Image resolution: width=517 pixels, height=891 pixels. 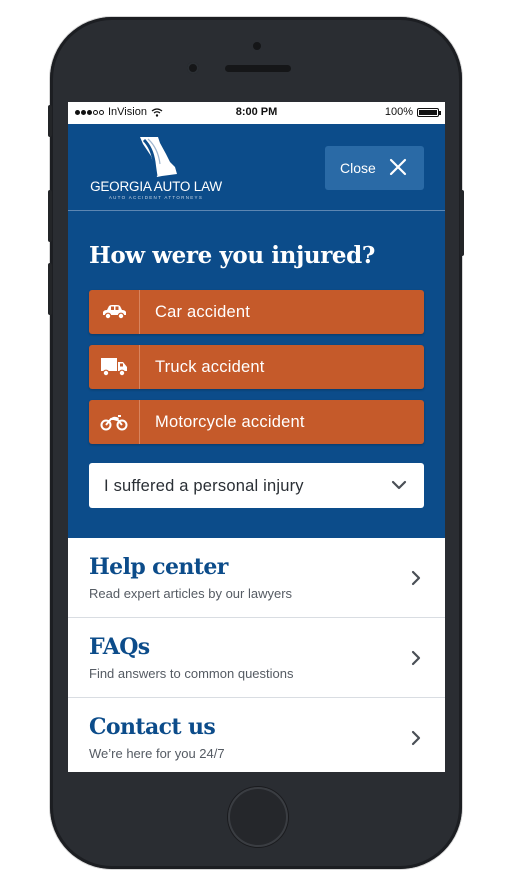 I want to click on close-button: Close, so click(x=374, y=168).